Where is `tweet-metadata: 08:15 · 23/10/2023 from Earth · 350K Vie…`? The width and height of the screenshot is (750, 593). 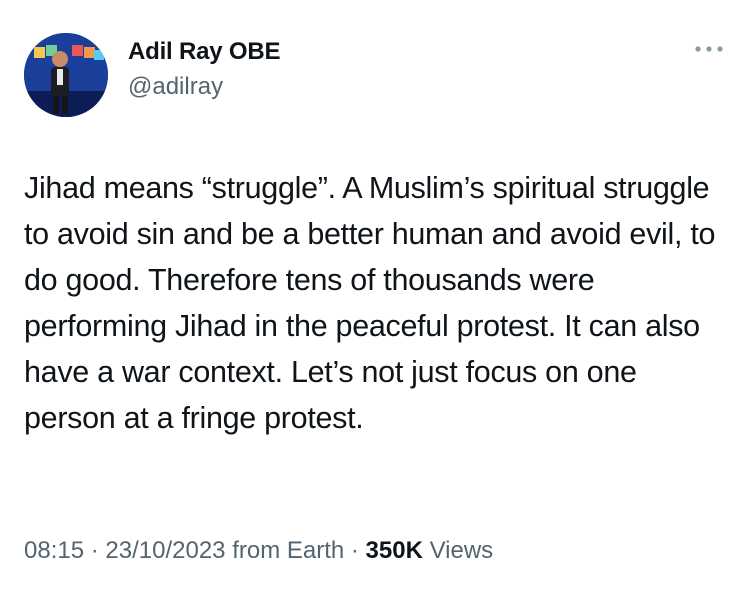
tweet-metadata: 08:15 · 23/10/2023 from Earth · 350K Vie… is located at coordinates (258, 551).